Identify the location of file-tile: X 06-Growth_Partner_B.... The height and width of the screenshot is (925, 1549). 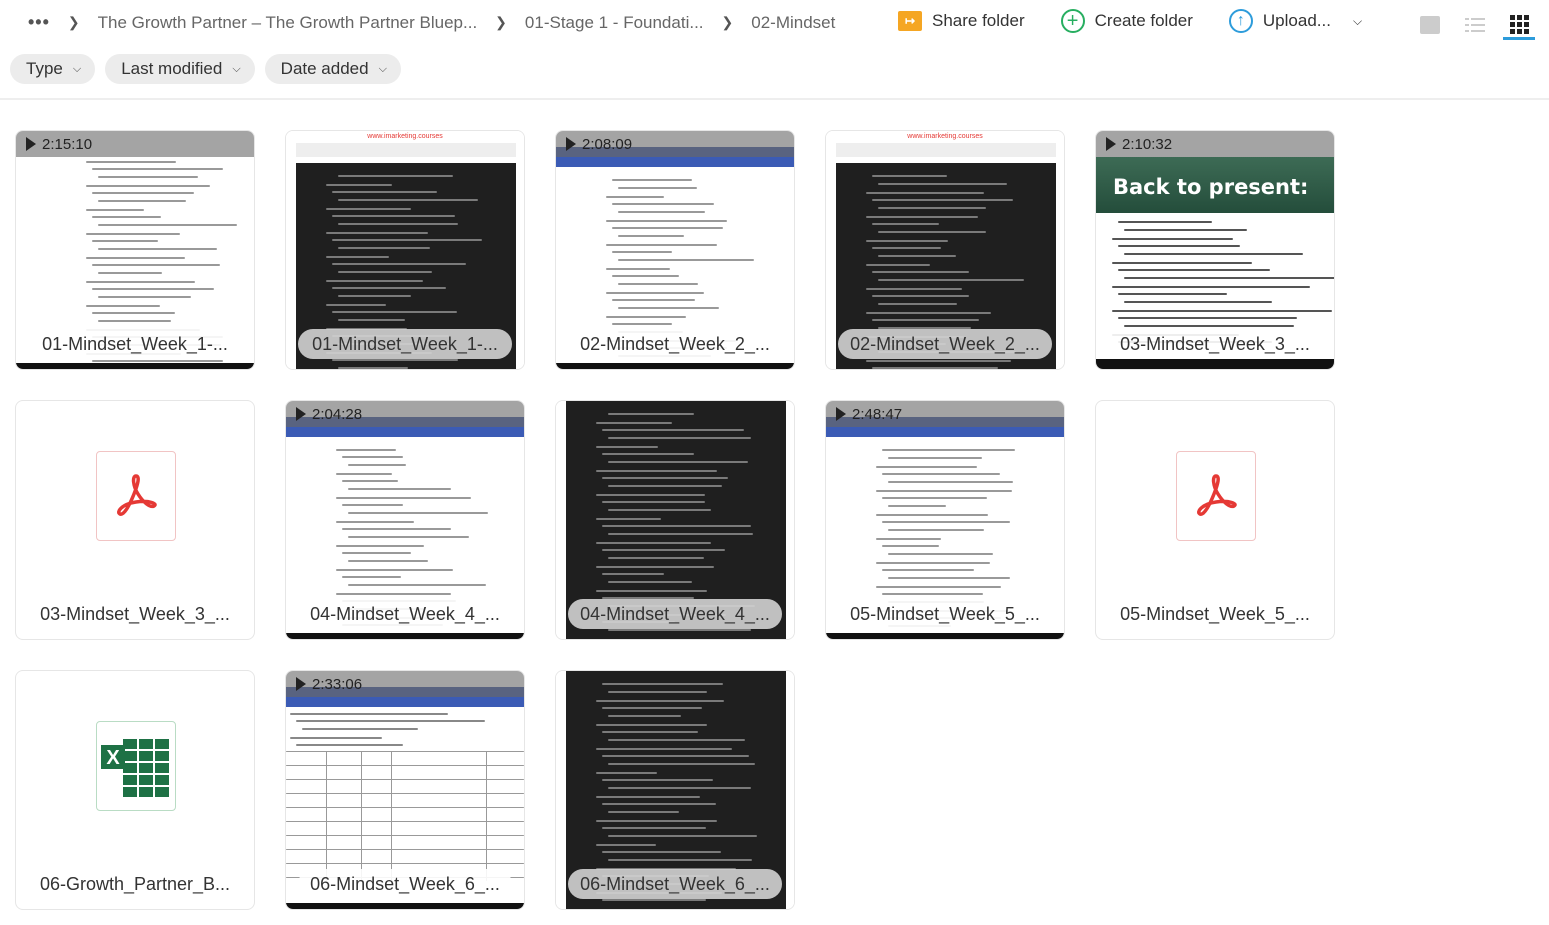
(135, 790).